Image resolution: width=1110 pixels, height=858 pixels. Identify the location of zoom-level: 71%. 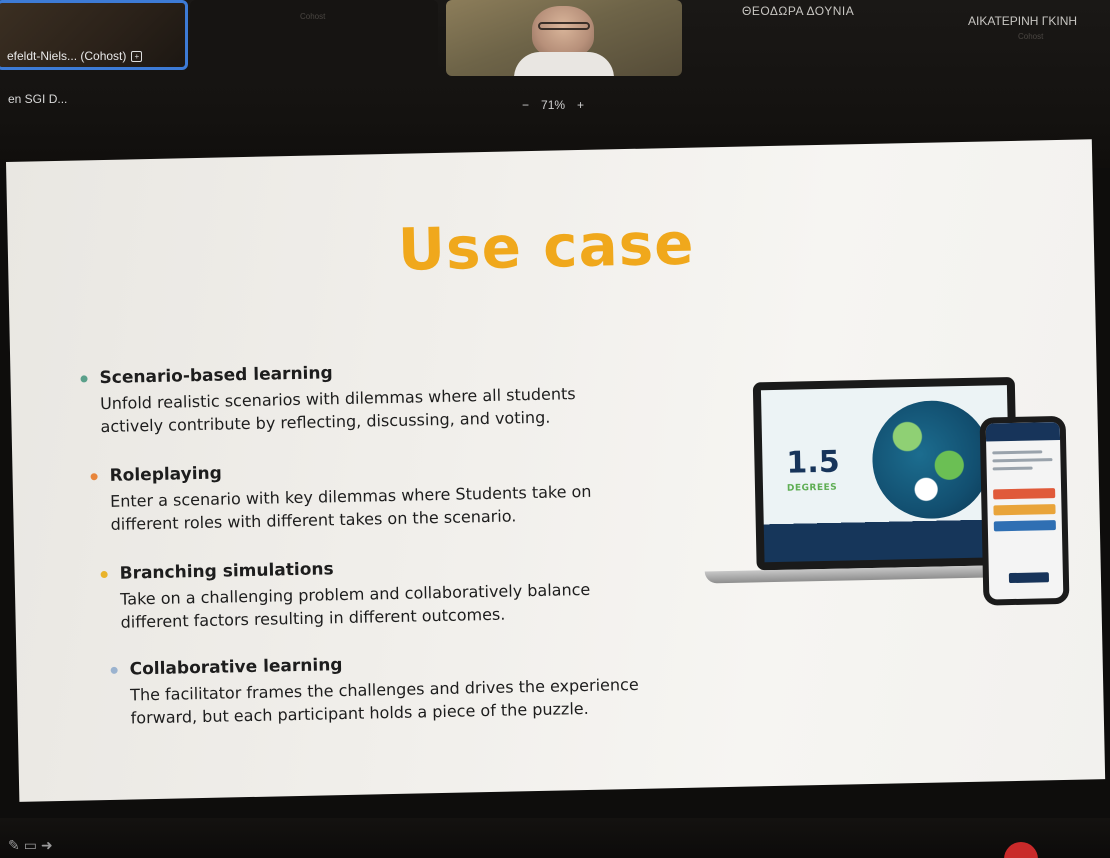
(553, 105).